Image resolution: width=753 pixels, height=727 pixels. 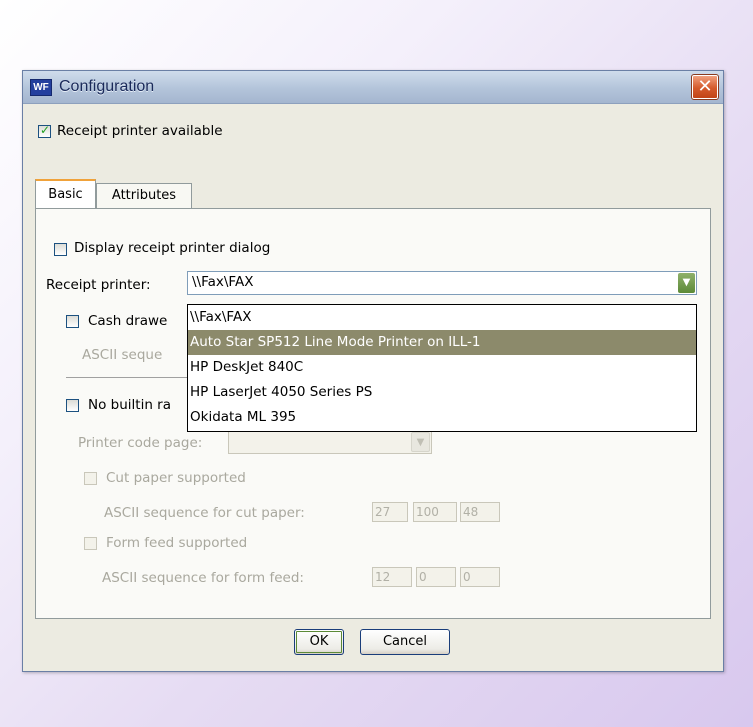 What do you see at coordinates (122, 355) in the screenshot?
I see `ascii-sequence-label: ASCII seque` at bounding box center [122, 355].